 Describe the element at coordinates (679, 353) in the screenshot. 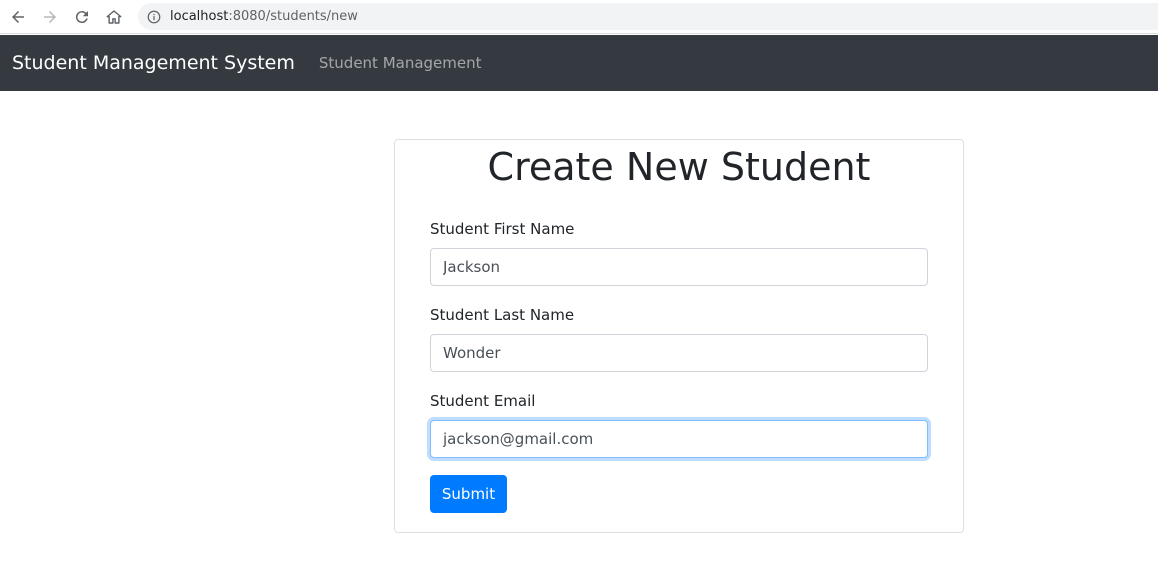

I see `last-name-input` at that location.